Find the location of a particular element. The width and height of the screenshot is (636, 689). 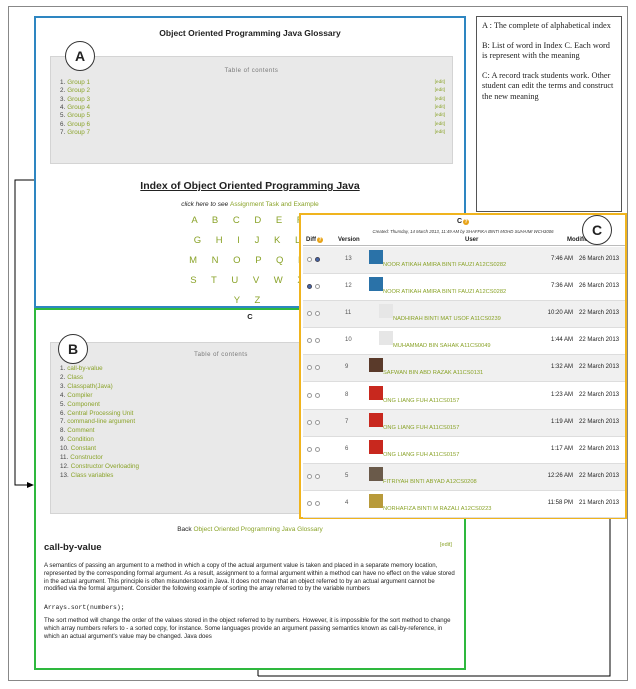

toc-label: Class is located at coordinates (75, 377).